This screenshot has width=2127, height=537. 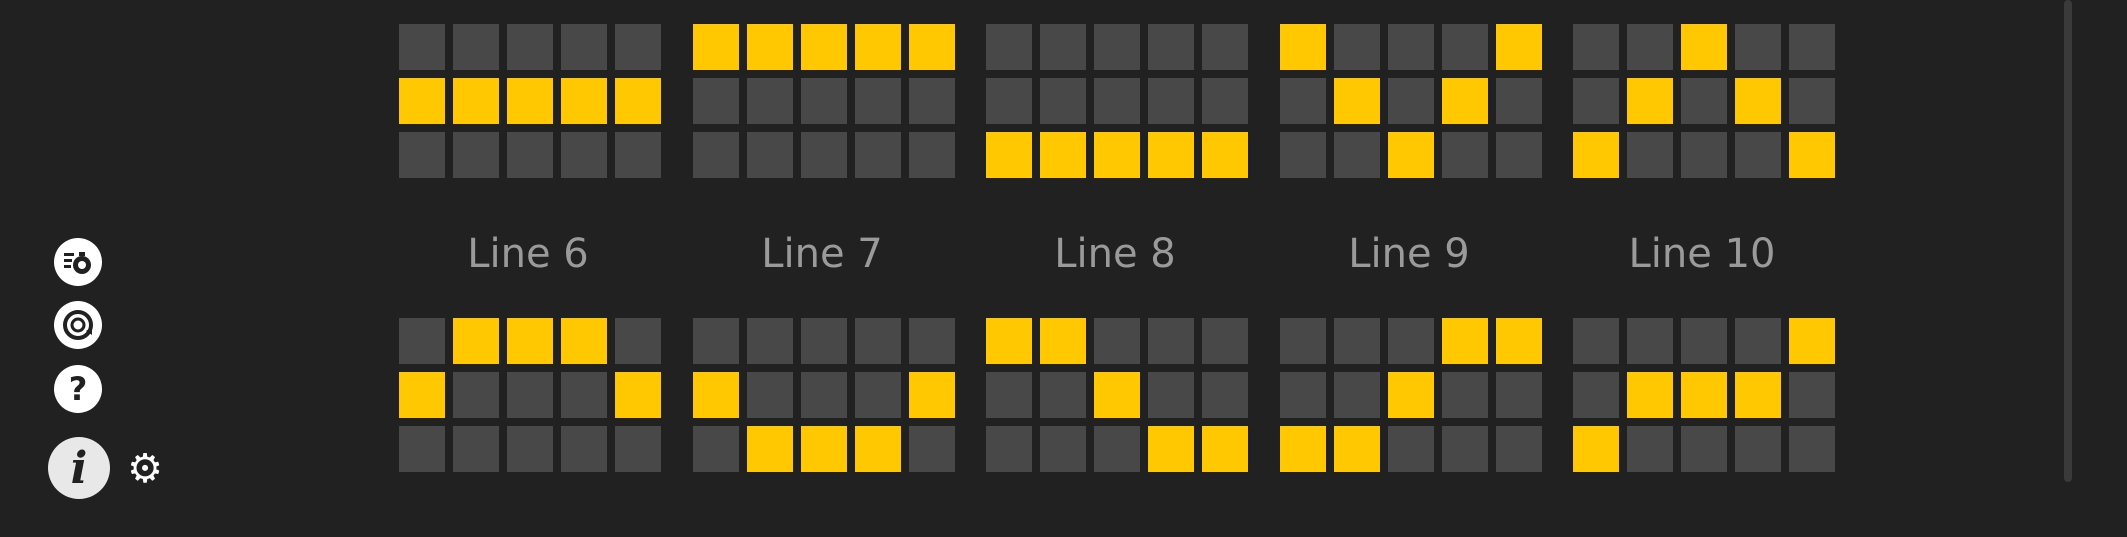 What do you see at coordinates (822, 254) in the screenshot?
I see `line-7-label: Line 7` at bounding box center [822, 254].